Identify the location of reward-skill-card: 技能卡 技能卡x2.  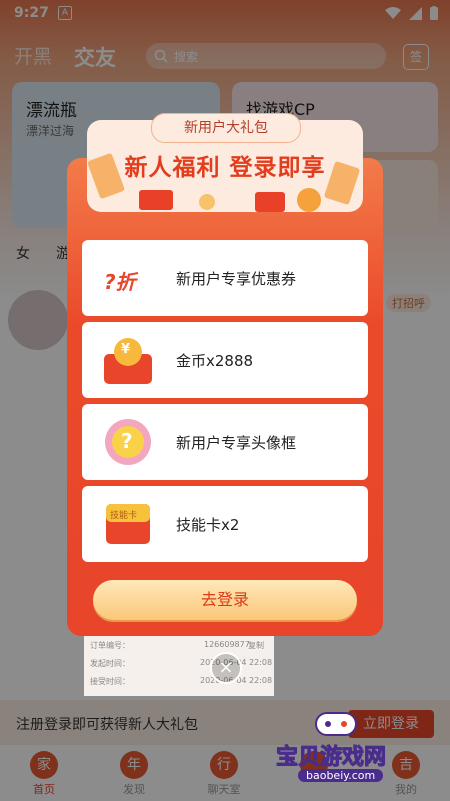
(225, 524).